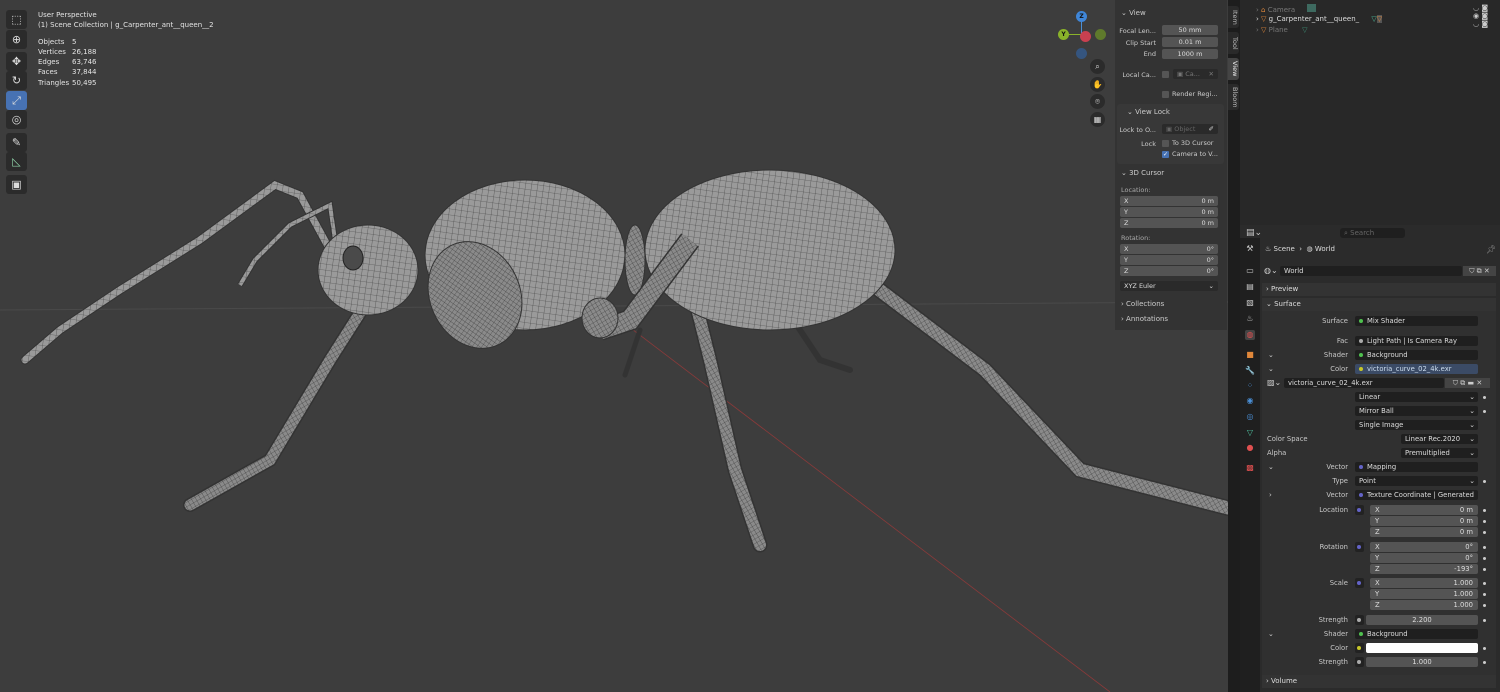  I want to click on view-layer-tab-icon: ▧, so click(1250, 303).